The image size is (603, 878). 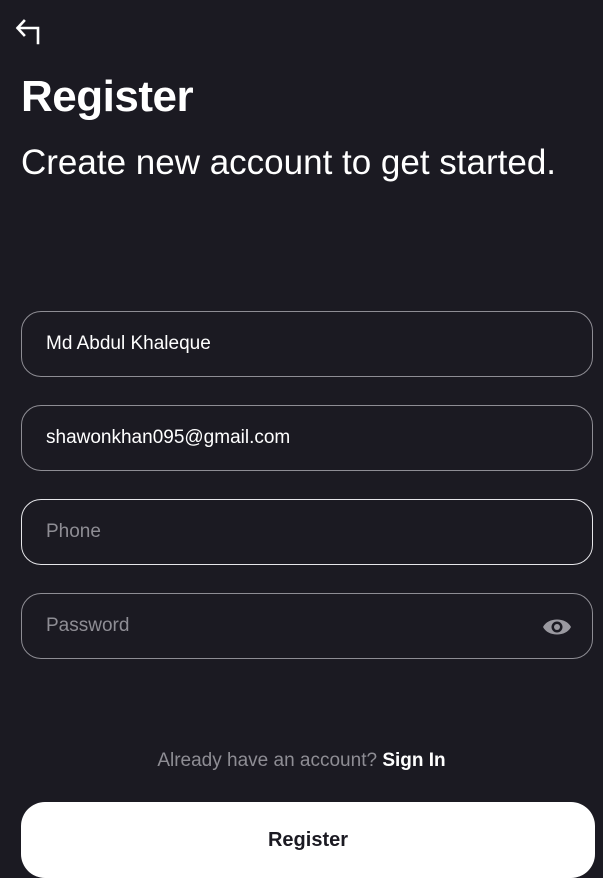 I want to click on phone-field, so click(x=307, y=532).